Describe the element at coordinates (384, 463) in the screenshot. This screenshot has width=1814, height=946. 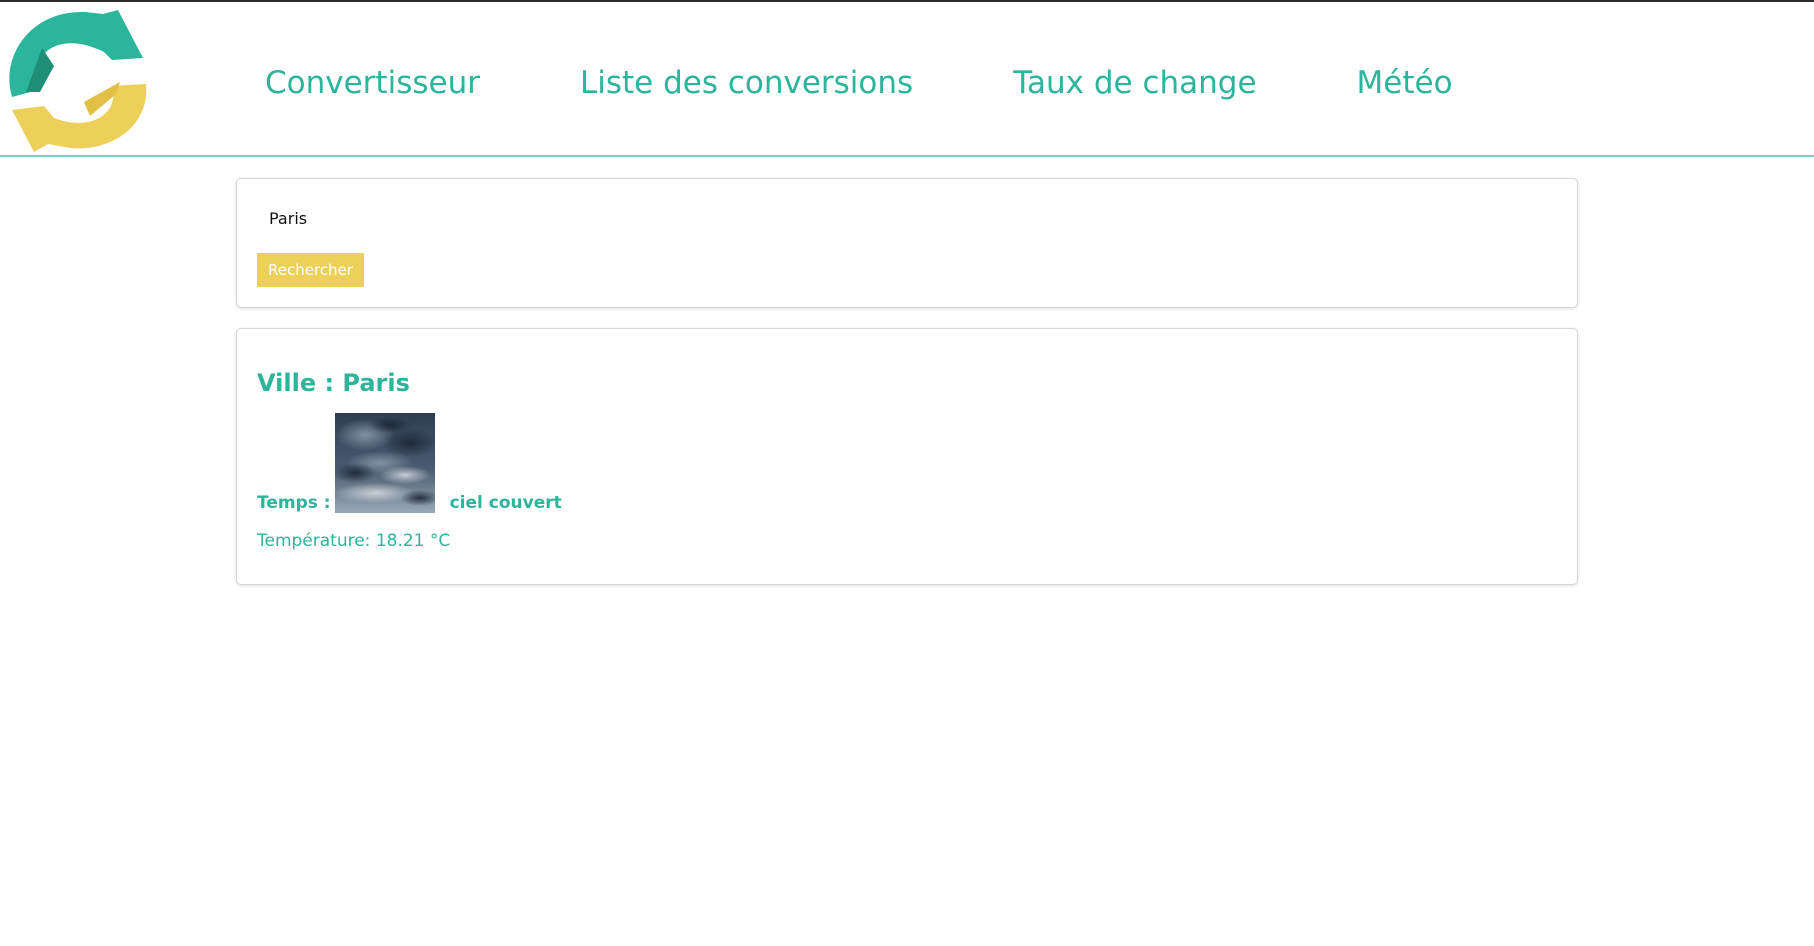
I see `overcast-sky-image` at that location.